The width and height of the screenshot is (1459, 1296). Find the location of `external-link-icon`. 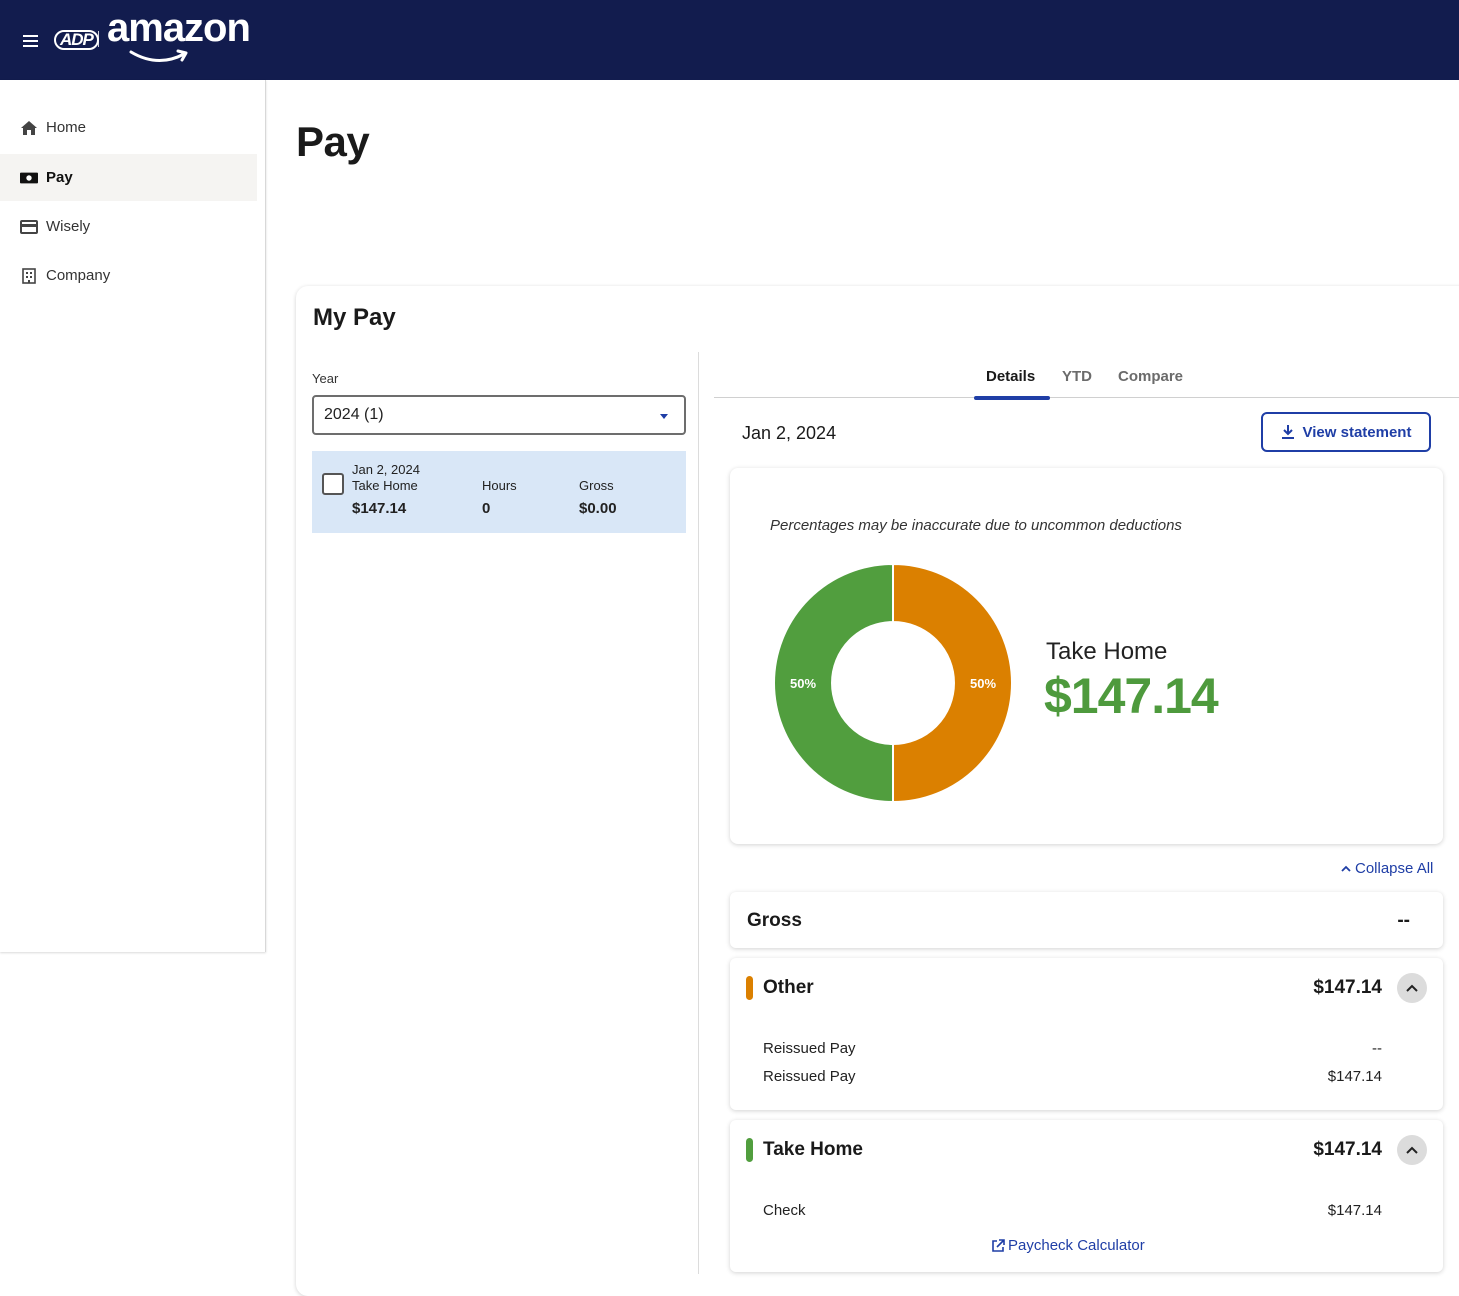

external-link-icon is located at coordinates (998, 1246).